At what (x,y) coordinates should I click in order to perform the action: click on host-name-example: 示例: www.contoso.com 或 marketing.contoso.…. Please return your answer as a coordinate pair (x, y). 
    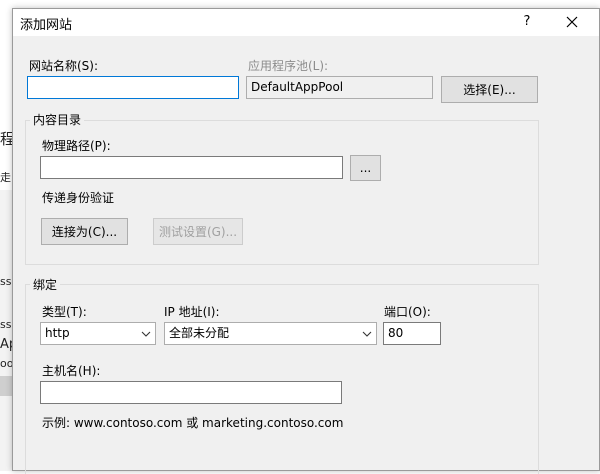
    Looking at the image, I should click on (193, 423).